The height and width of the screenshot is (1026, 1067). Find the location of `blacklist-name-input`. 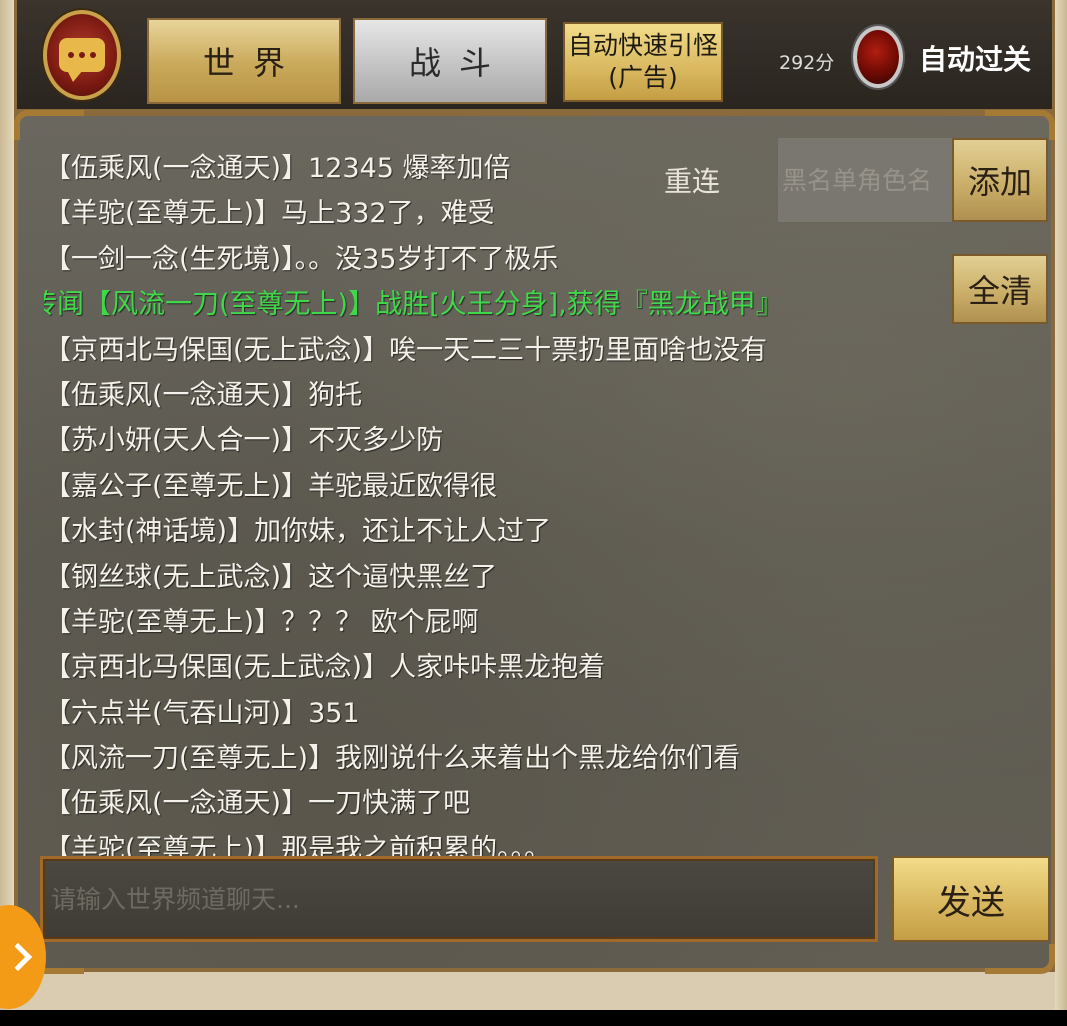

blacklist-name-input is located at coordinates (865, 180).